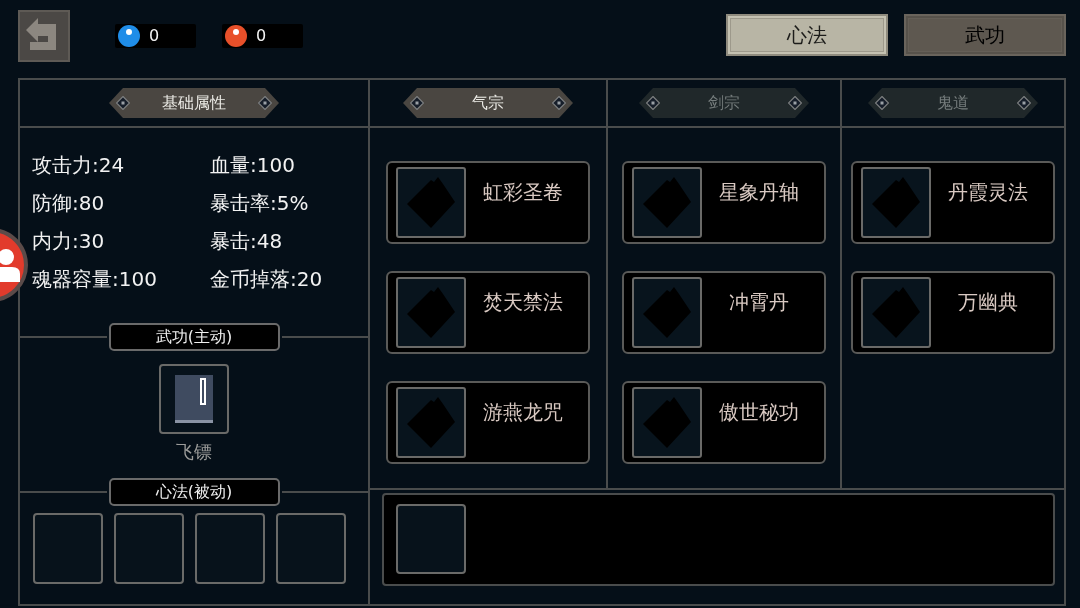  What do you see at coordinates (488, 103) in the screenshot?
I see `category-tab: 气宗` at bounding box center [488, 103].